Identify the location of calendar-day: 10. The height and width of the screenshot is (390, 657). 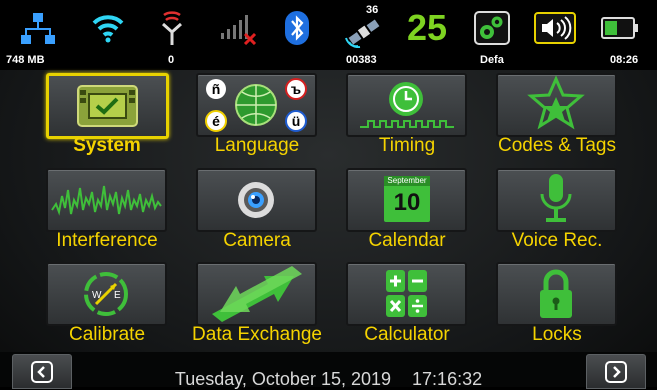
(407, 202).